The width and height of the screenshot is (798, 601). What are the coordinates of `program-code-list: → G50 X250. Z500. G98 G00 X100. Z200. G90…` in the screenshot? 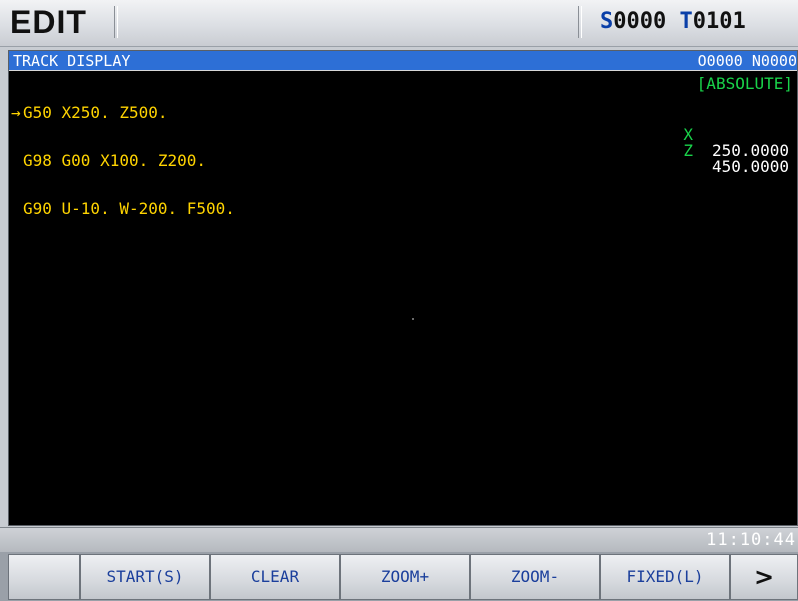 It's located at (123, 161).